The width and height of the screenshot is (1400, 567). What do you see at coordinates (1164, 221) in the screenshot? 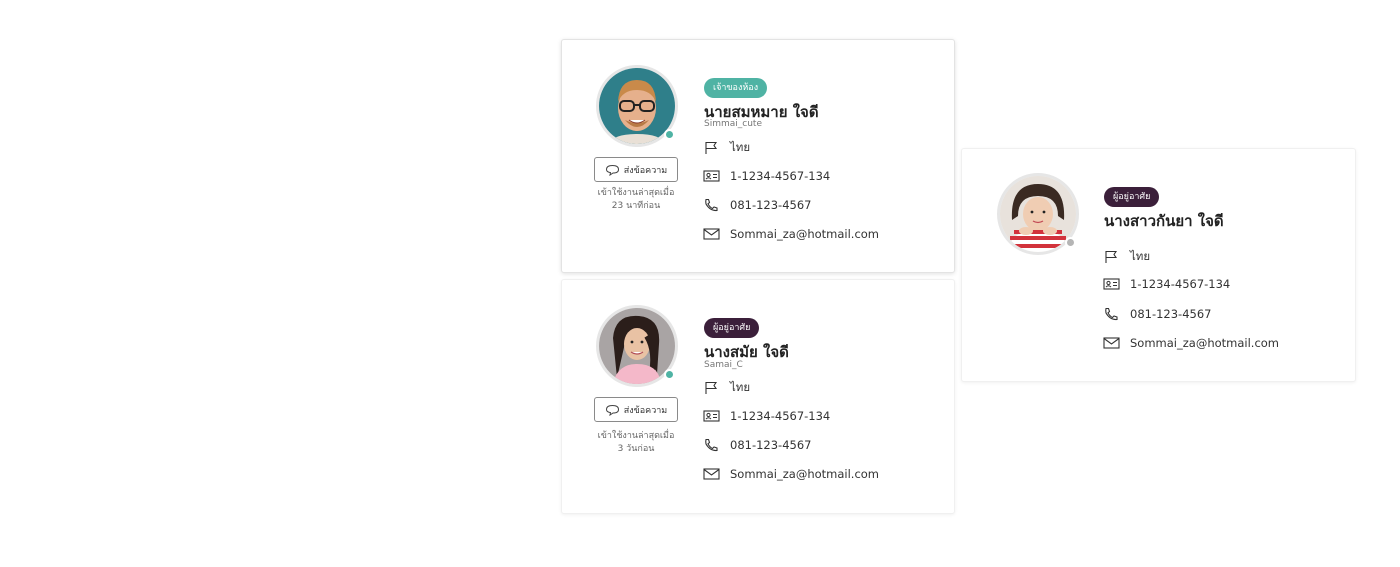
I see `member-name: นางสาวกันยา ใจดี` at bounding box center [1164, 221].